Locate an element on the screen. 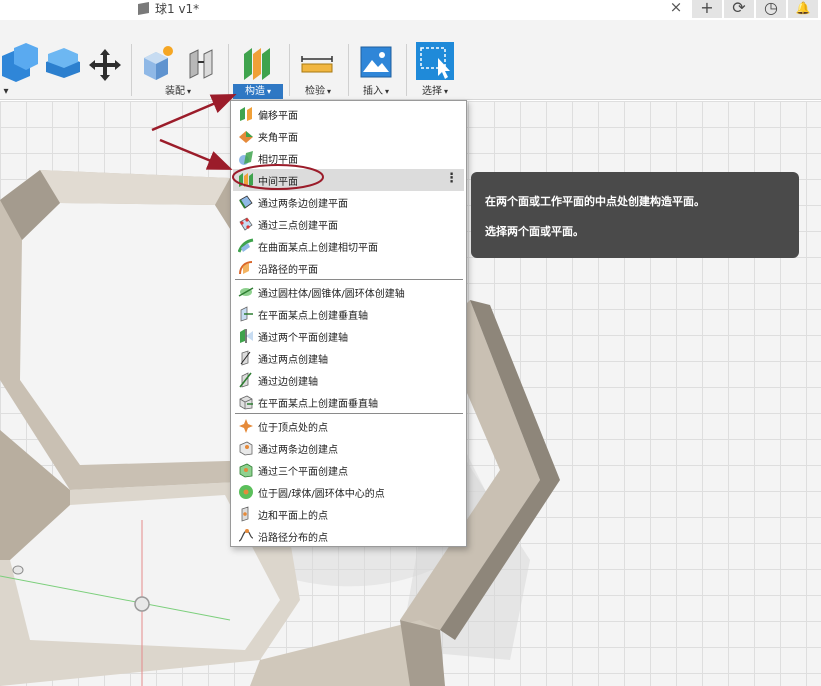  tangent-plane-icon is located at coordinates (246, 158).